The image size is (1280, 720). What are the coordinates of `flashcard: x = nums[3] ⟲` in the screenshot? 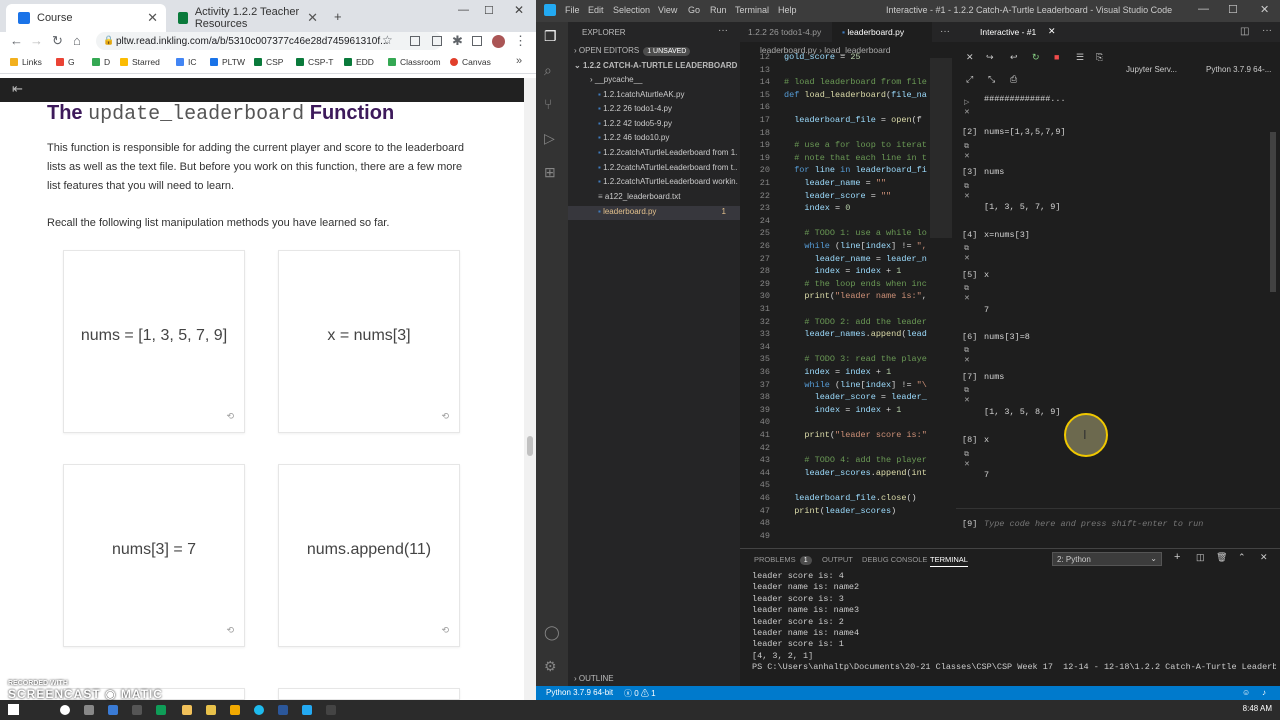 It's located at (369, 341).